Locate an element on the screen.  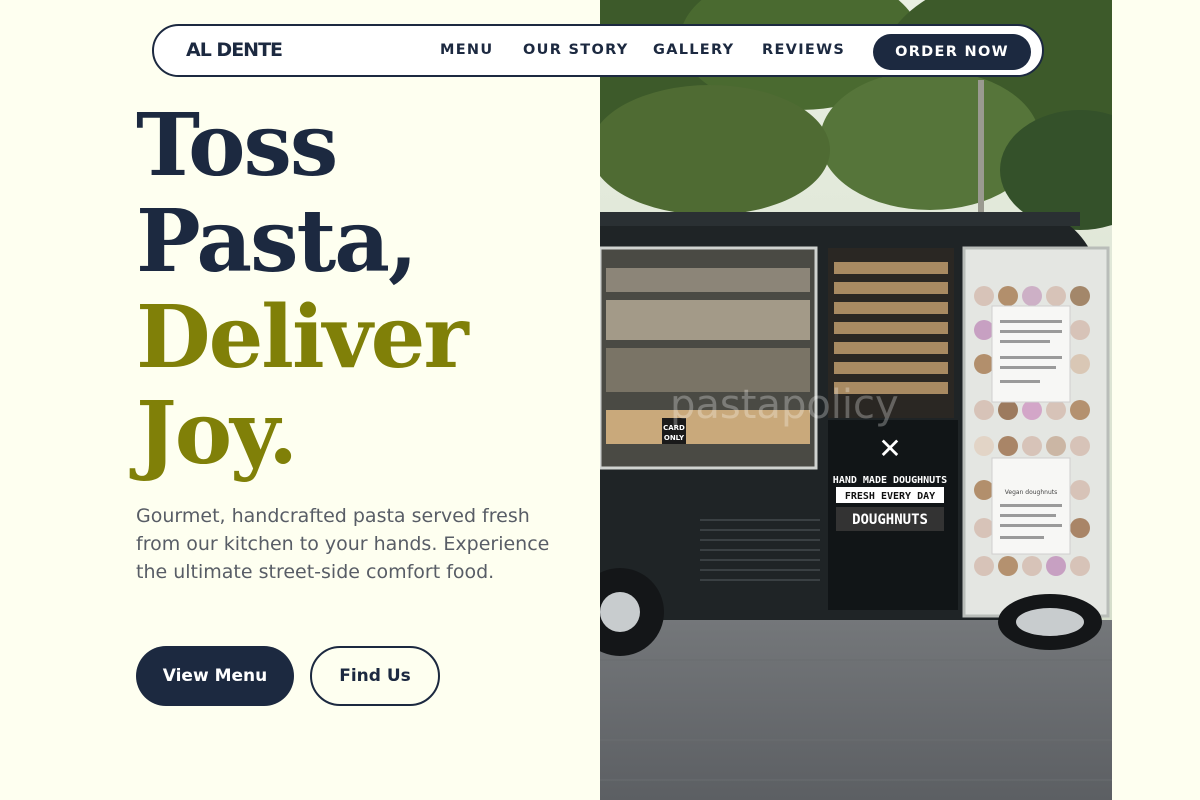
brand-logo: AL DENTE is located at coordinates (234, 50).